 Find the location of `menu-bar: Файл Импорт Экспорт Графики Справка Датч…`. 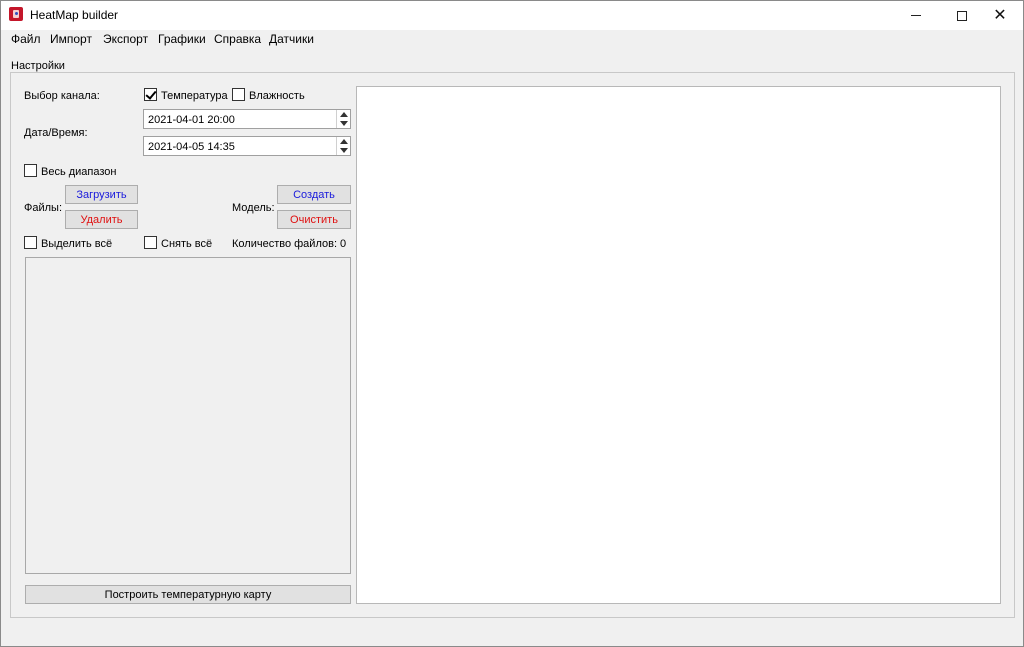

menu-bar: Файл Импорт Экспорт Графики Справка Датч… is located at coordinates (512, 38).